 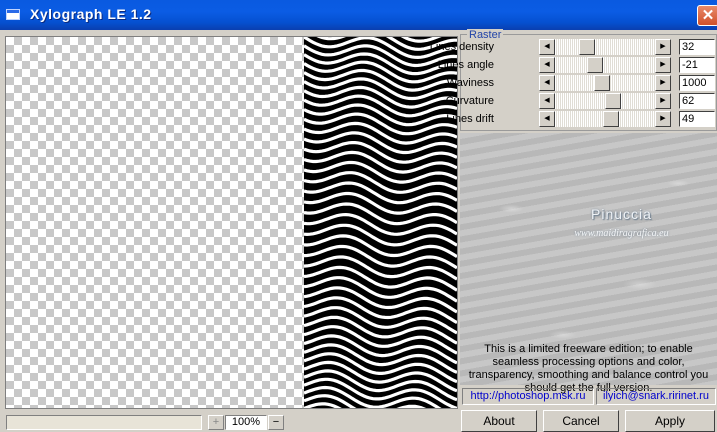 I want to click on param-label: Lines angle, so click(x=465, y=65).